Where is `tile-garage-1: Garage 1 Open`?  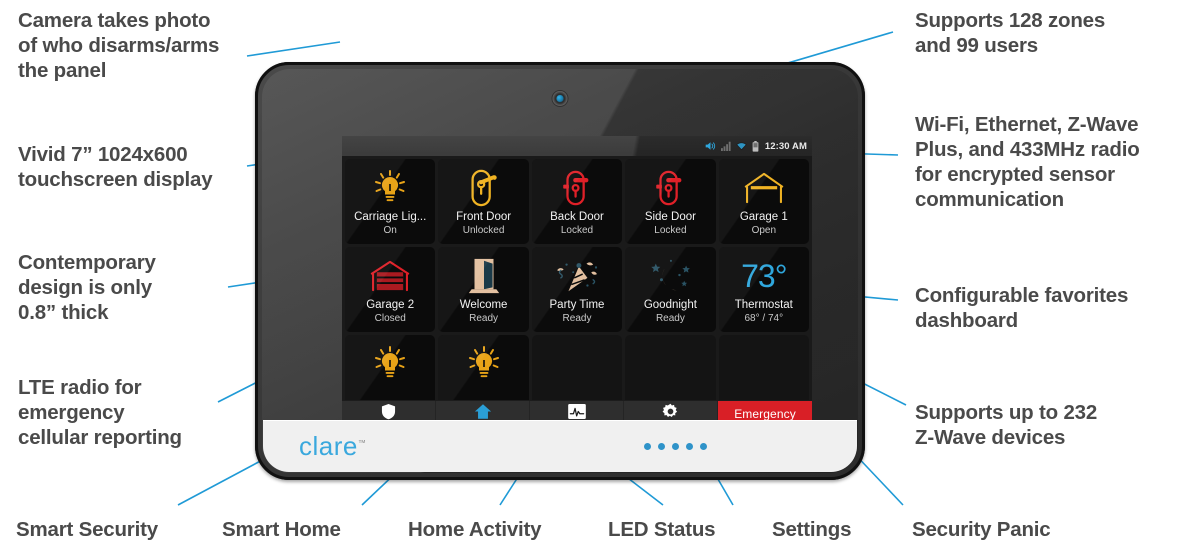
tile-garage-1: Garage 1 Open is located at coordinates (763, 201).